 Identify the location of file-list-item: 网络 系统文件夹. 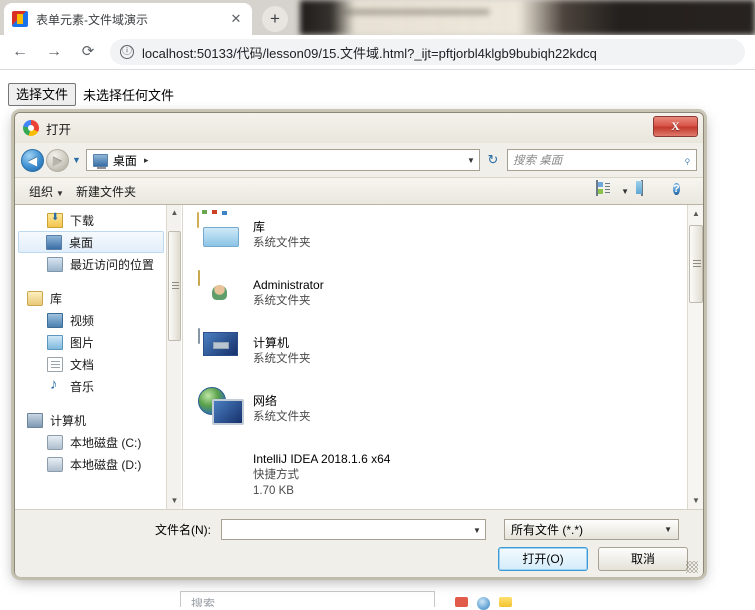
(449, 416).